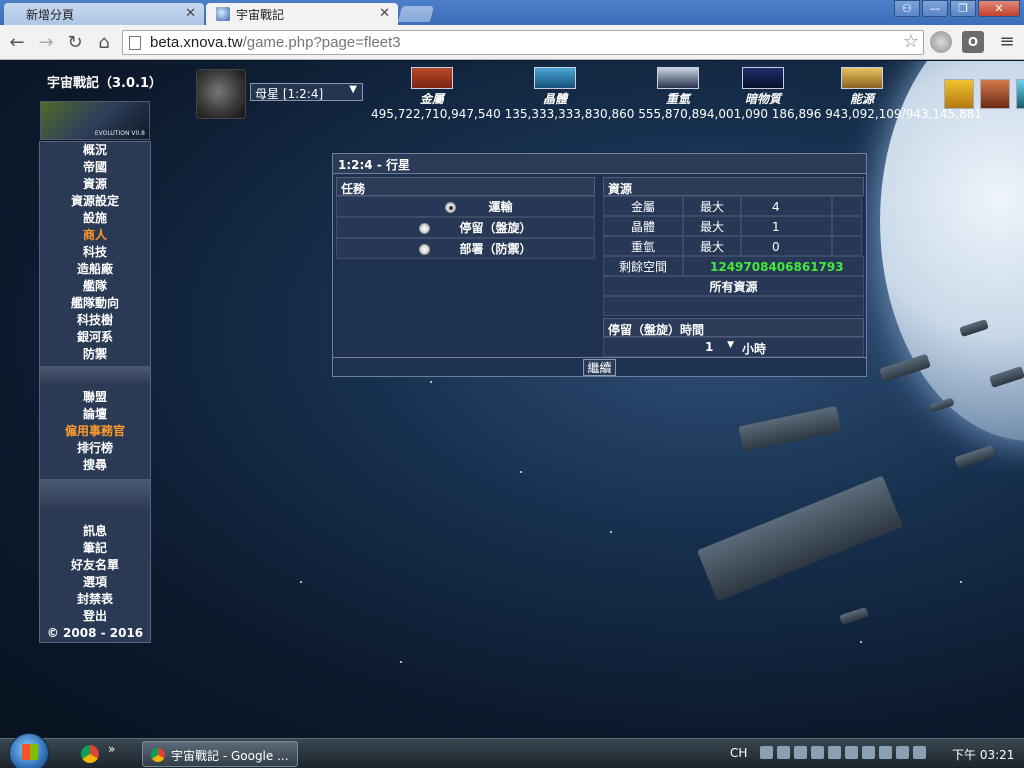  What do you see at coordinates (135, 43) in the screenshot?
I see `page-icon` at bounding box center [135, 43].